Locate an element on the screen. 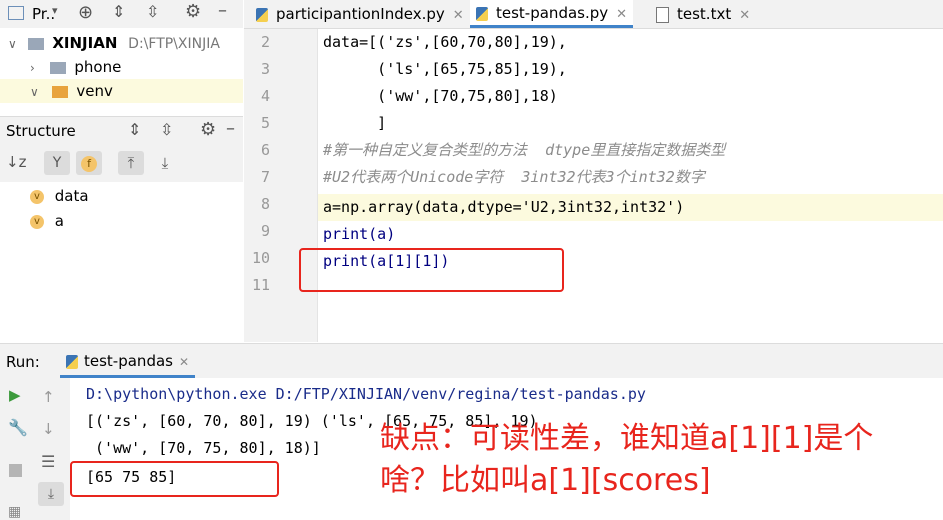 Image resolution: width=943 pixels, height=520 pixels. tree-item-label: venv is located at coordinates (94, 91).